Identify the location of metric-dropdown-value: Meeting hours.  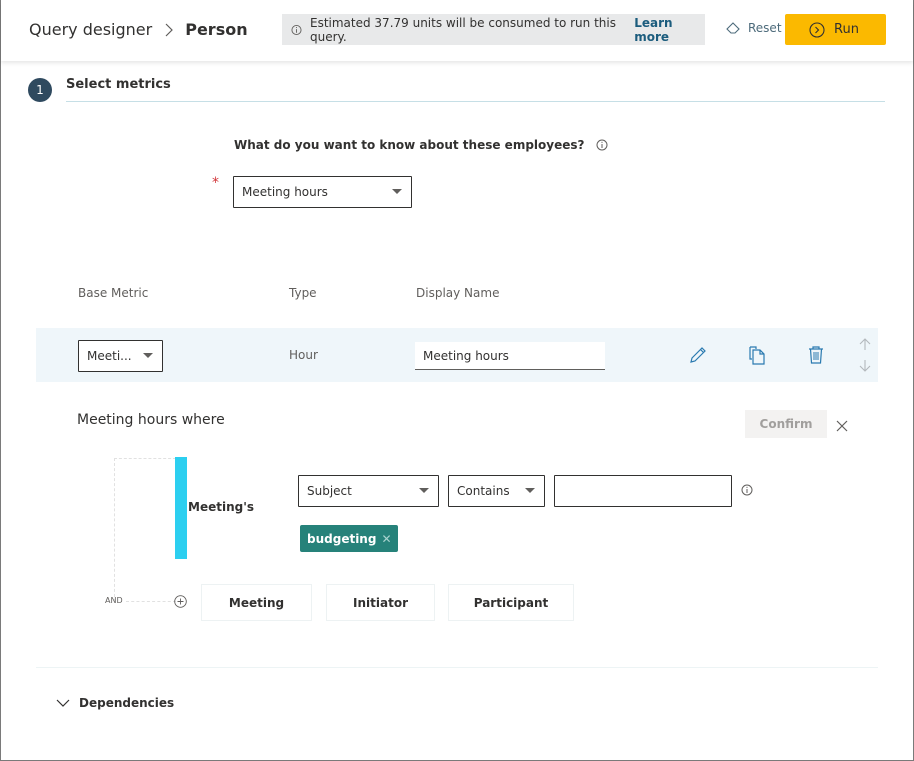
(285, 192).